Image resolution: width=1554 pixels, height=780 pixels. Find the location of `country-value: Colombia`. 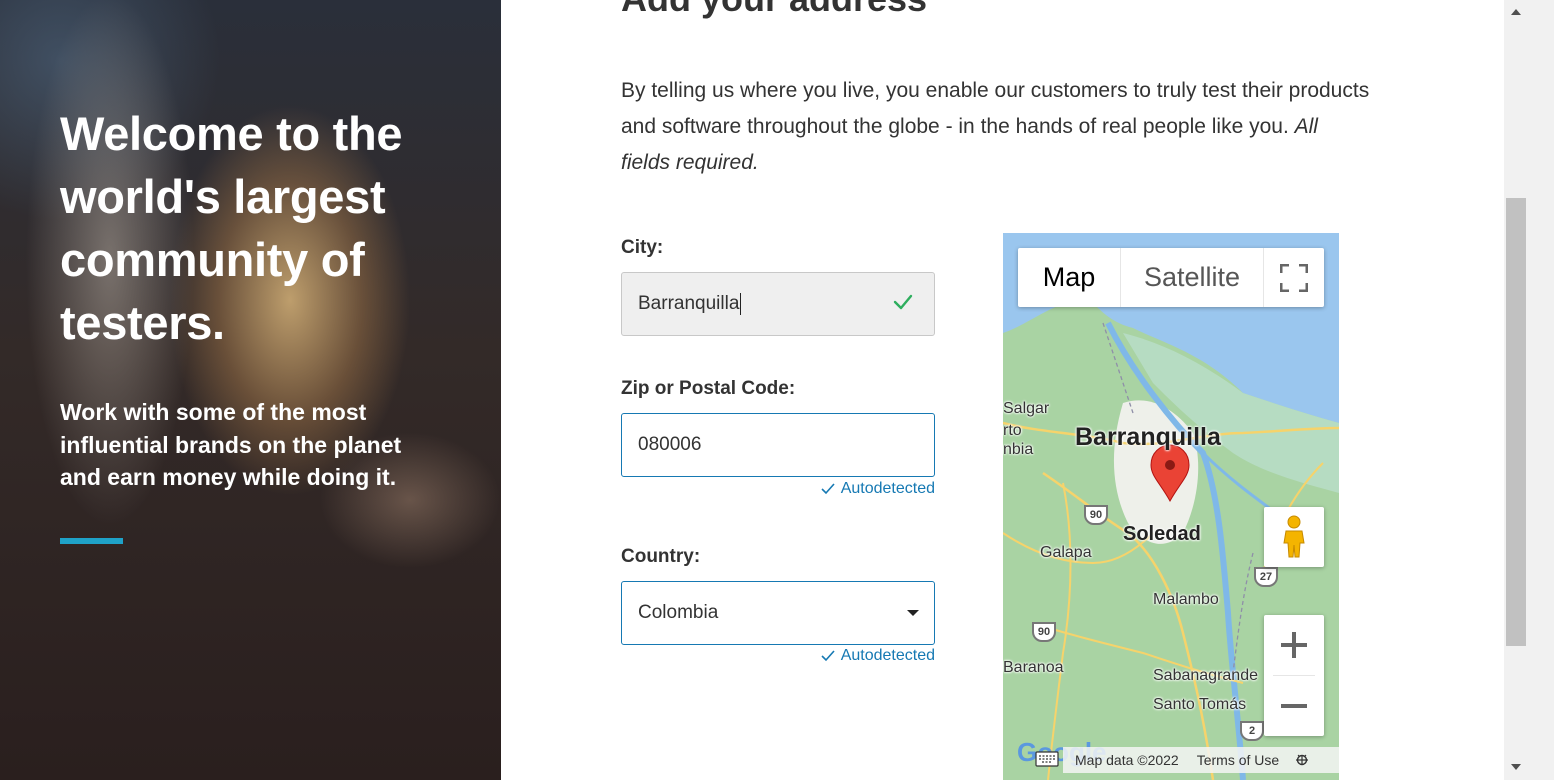

country-value: Colombia is located at coordinates (678, 612).